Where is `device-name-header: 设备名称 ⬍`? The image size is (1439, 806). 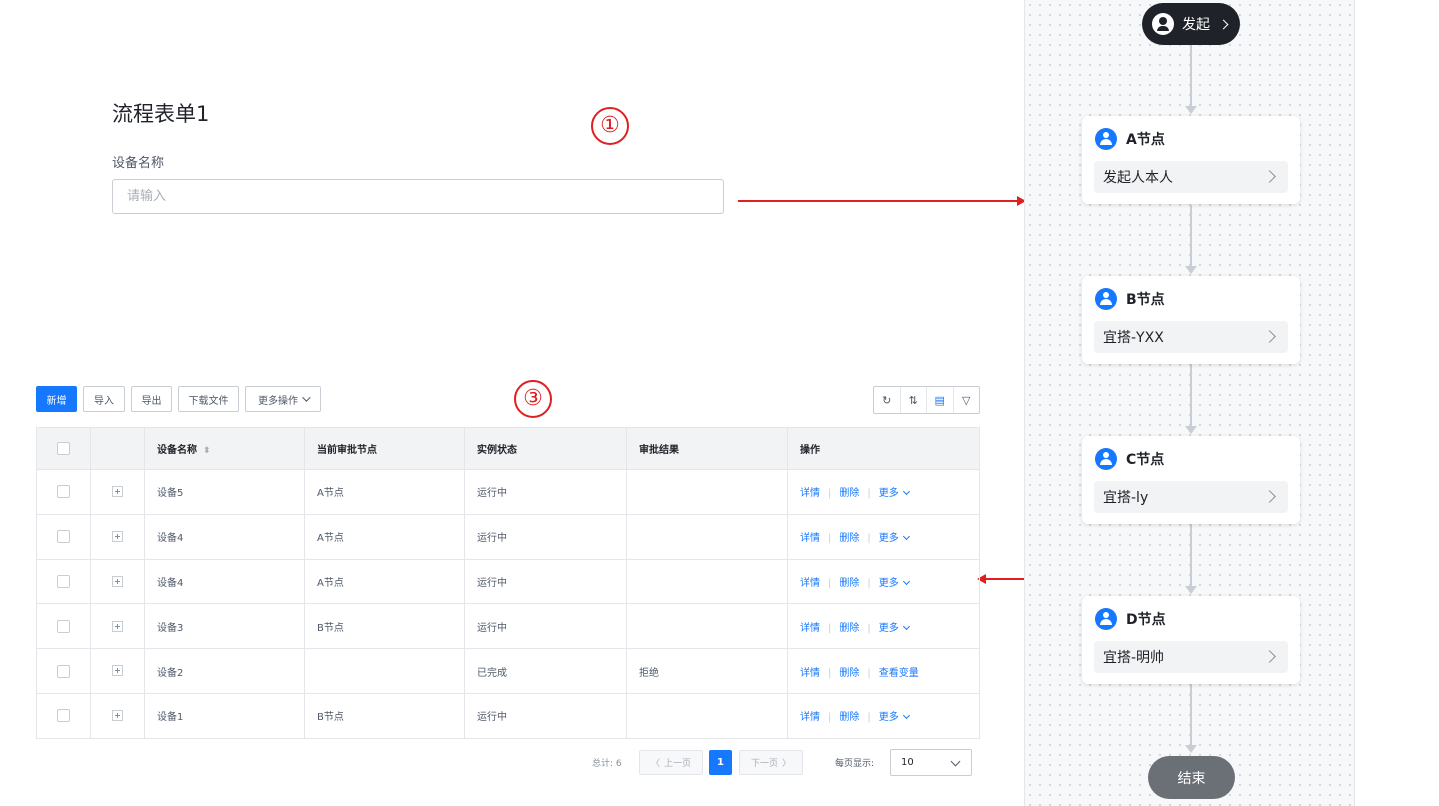
device-name-header: 设备名称 ⬍ is located at coordinates (224, 448).